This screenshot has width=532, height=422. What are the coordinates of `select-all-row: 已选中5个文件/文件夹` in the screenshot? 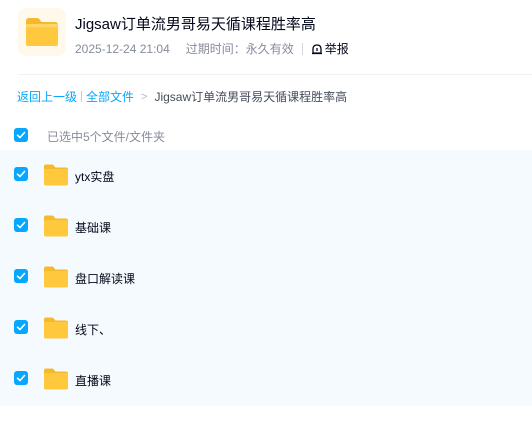 It's located at (266, 136).